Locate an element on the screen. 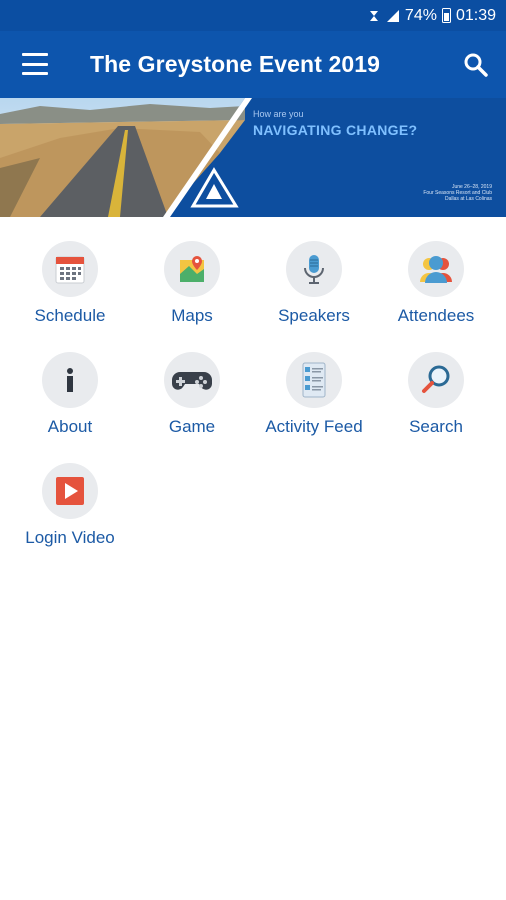 The height and width of the screenshot is (900, 506). calendar-icon is located at coordinates (70, 269).